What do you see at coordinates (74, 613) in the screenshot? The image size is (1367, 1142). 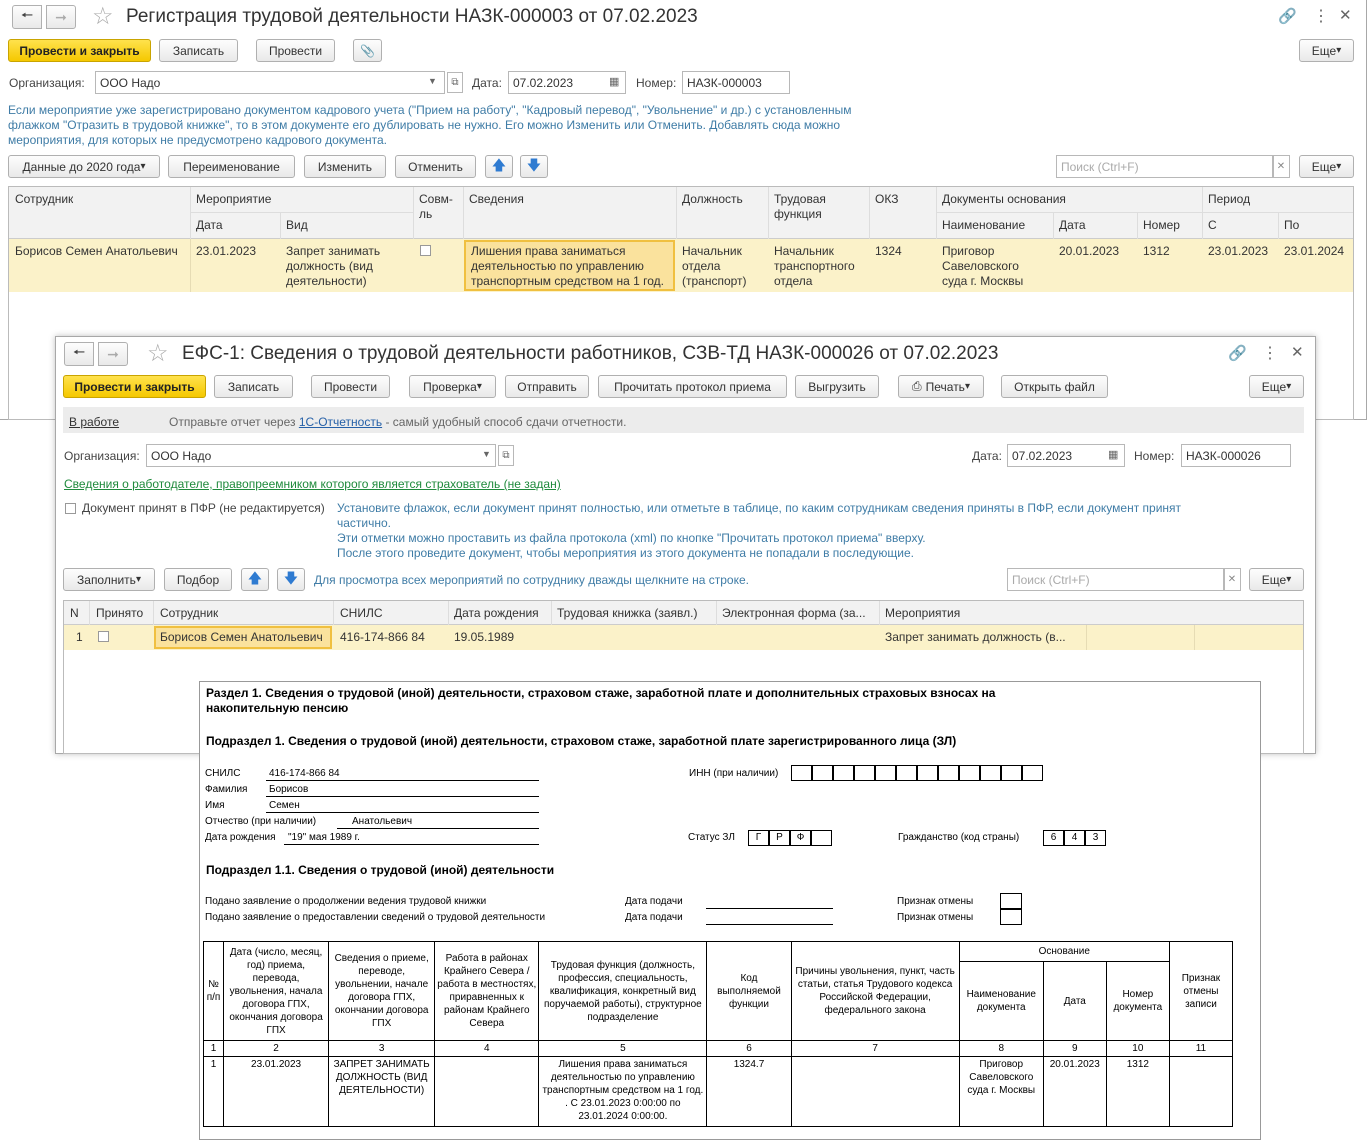 I see `col-n: N` at bounding box center [74, 613].